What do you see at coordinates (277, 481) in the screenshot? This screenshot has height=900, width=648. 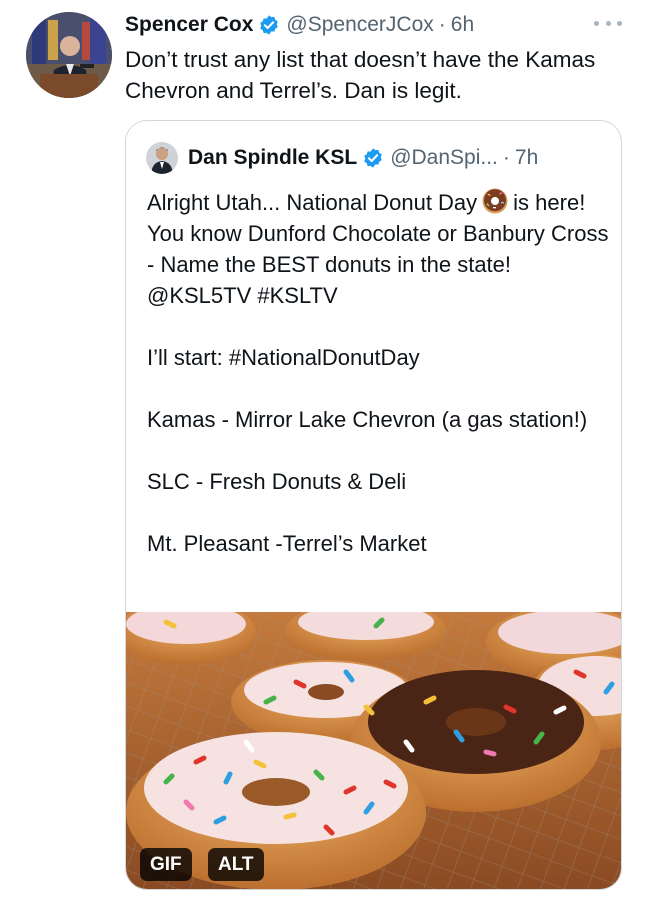 I see `quoted-paragraph-4: SLC - Fresh Donuts & Deli` at bounding box center [277, 481].